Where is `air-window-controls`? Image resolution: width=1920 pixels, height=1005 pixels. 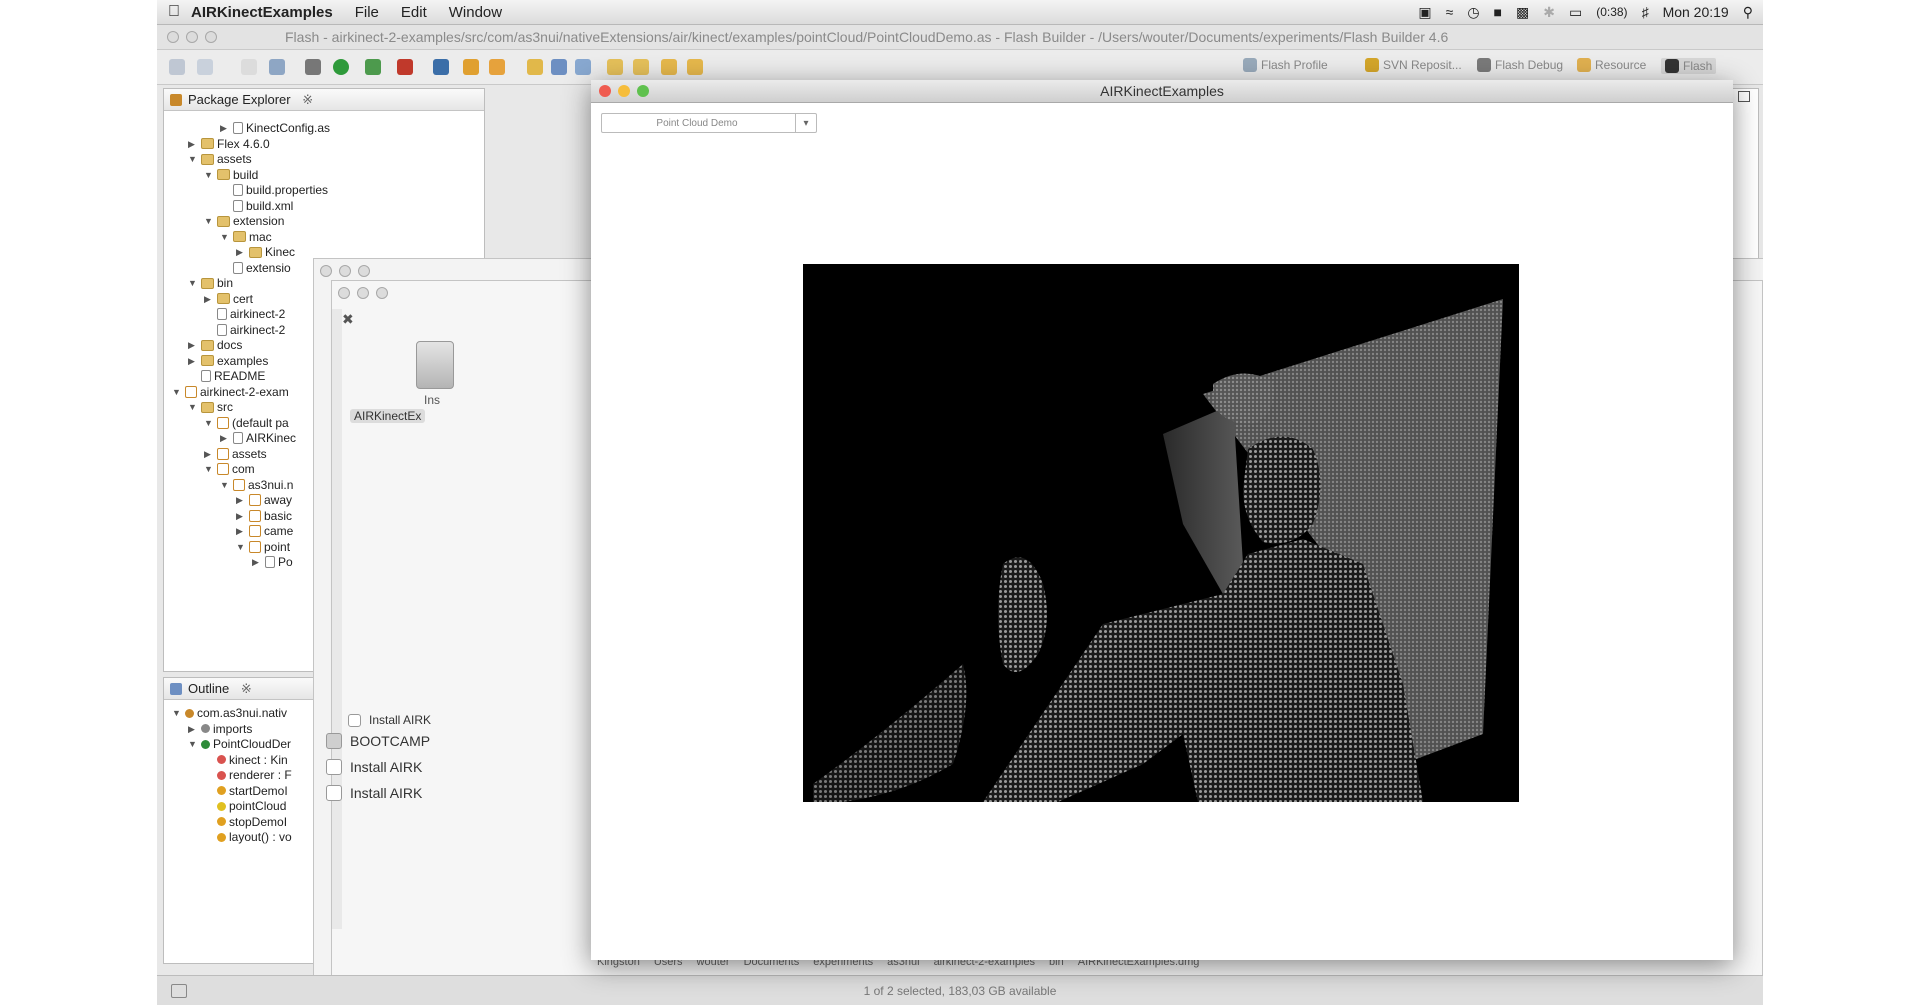 air-window-controls is located at coordinates (624, 91).